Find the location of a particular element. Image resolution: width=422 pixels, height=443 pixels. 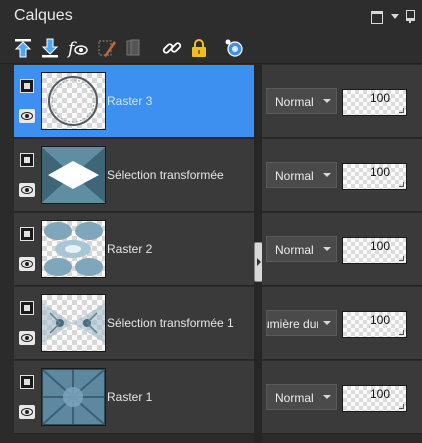

delete-layer-icon is located at coordinates (134, 48).